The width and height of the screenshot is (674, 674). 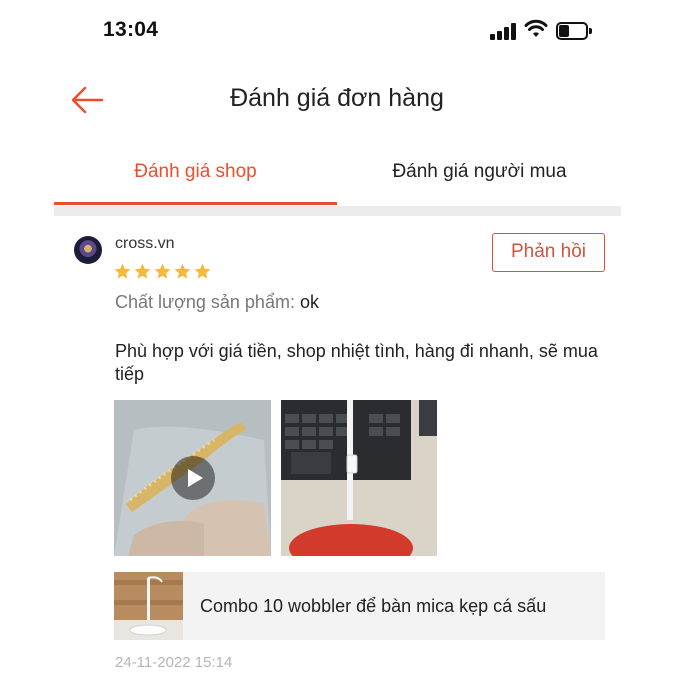 I want to click on signal-icon, so click(x=504, y=31).